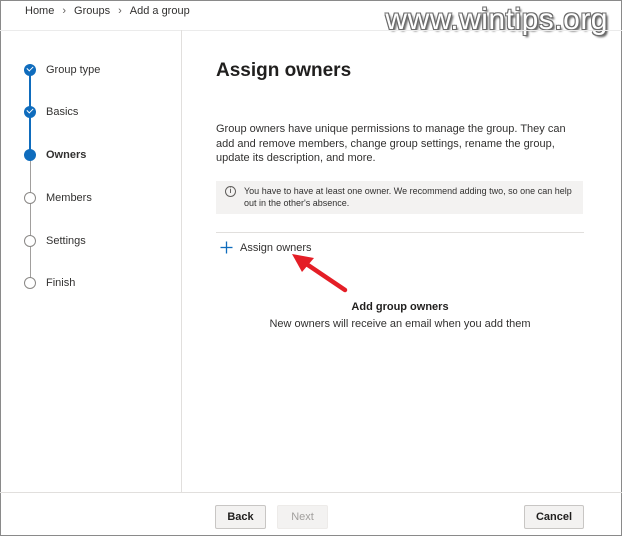  What do you see at coordinates (94, 198) in the screenshot?
I see `step-members: Members` at bounding box center [94, 198].